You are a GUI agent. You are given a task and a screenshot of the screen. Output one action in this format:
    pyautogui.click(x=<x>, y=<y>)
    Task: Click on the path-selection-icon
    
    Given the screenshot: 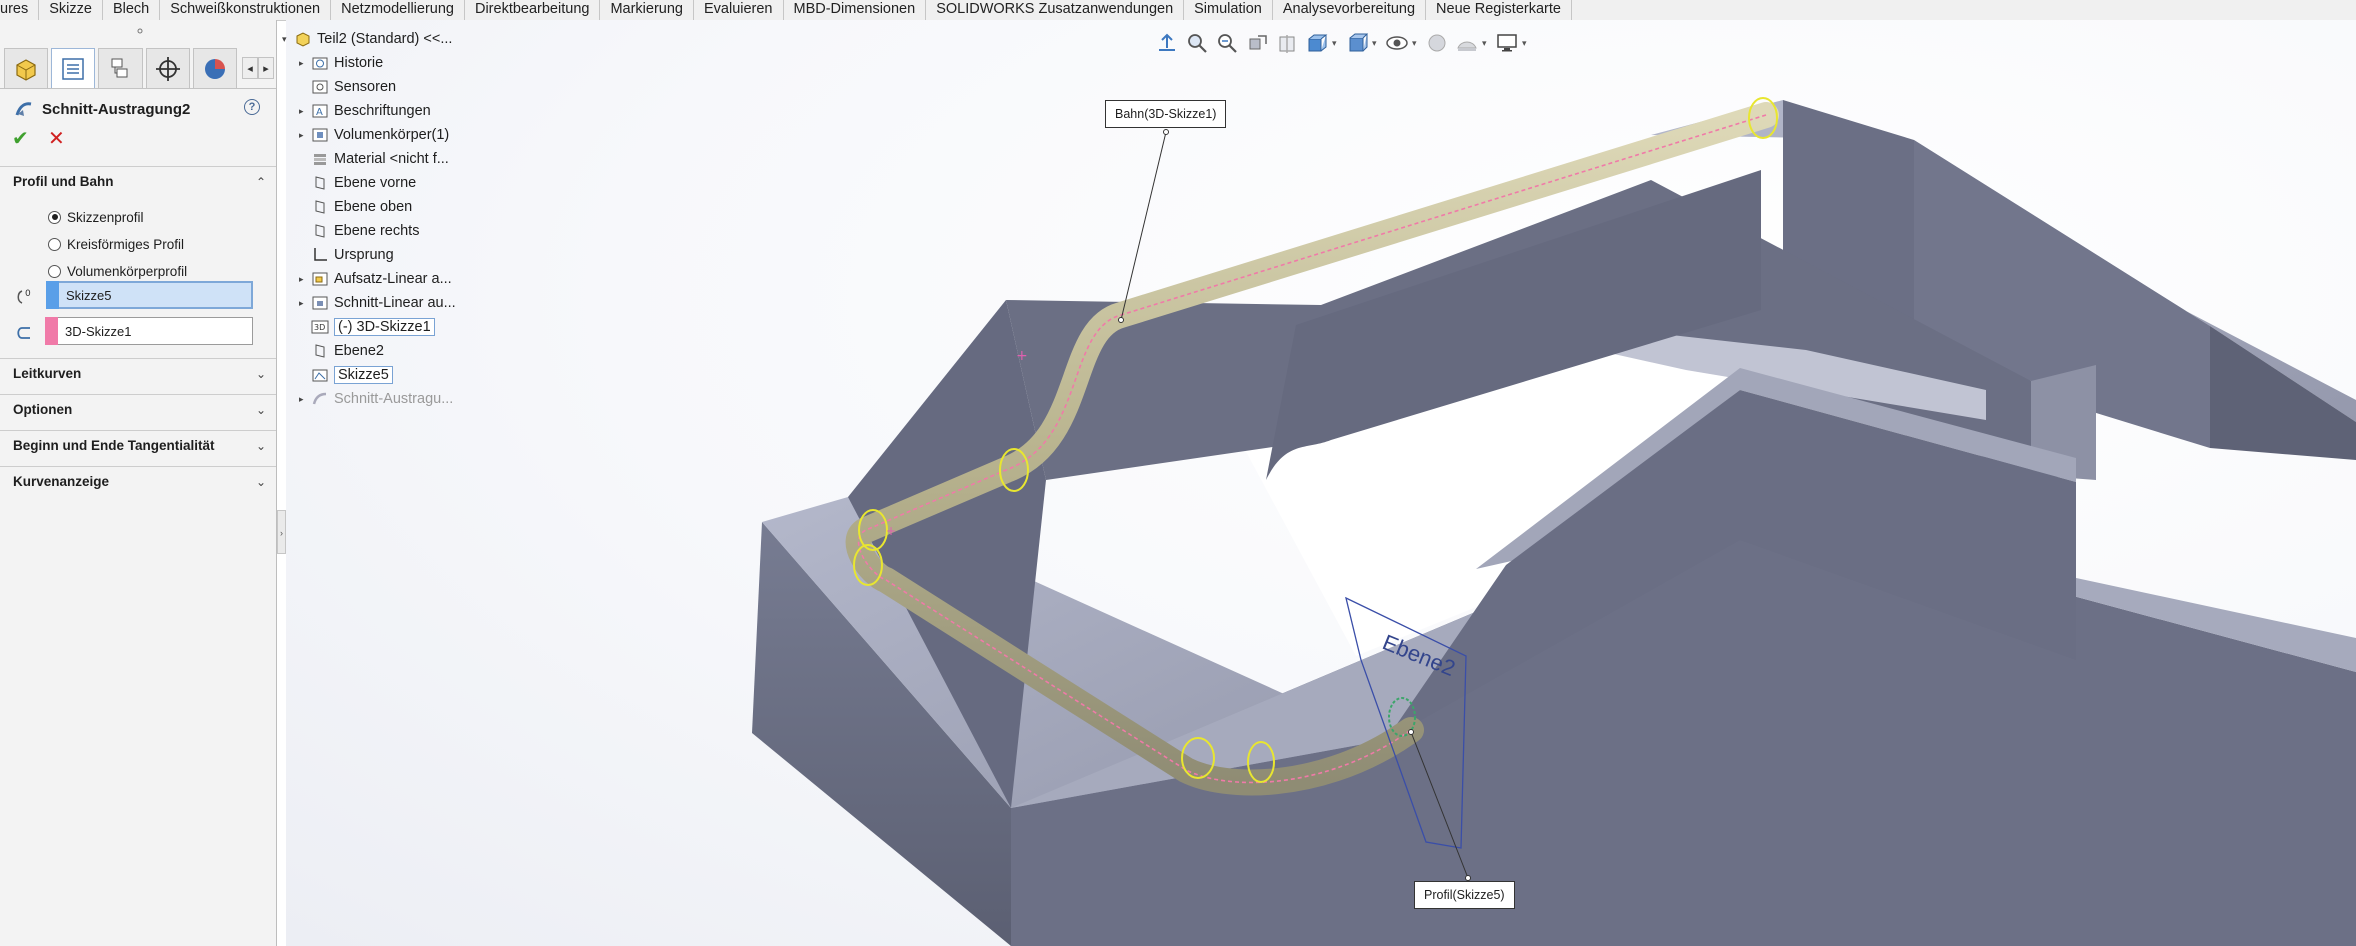 What is the action you would take?
    pyautogui.click(x=23, y=333)
    